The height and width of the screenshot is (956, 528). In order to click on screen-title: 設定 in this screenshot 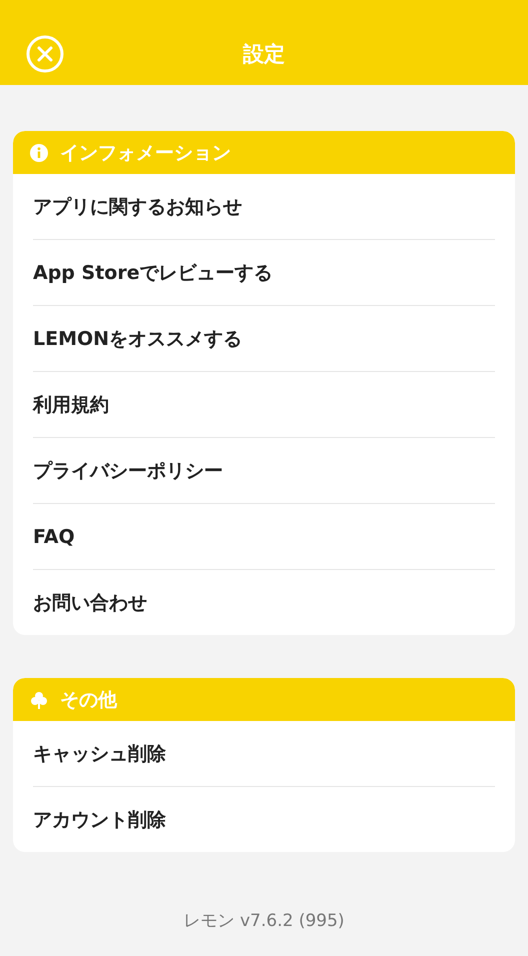, I will do `click(264, 54)`.